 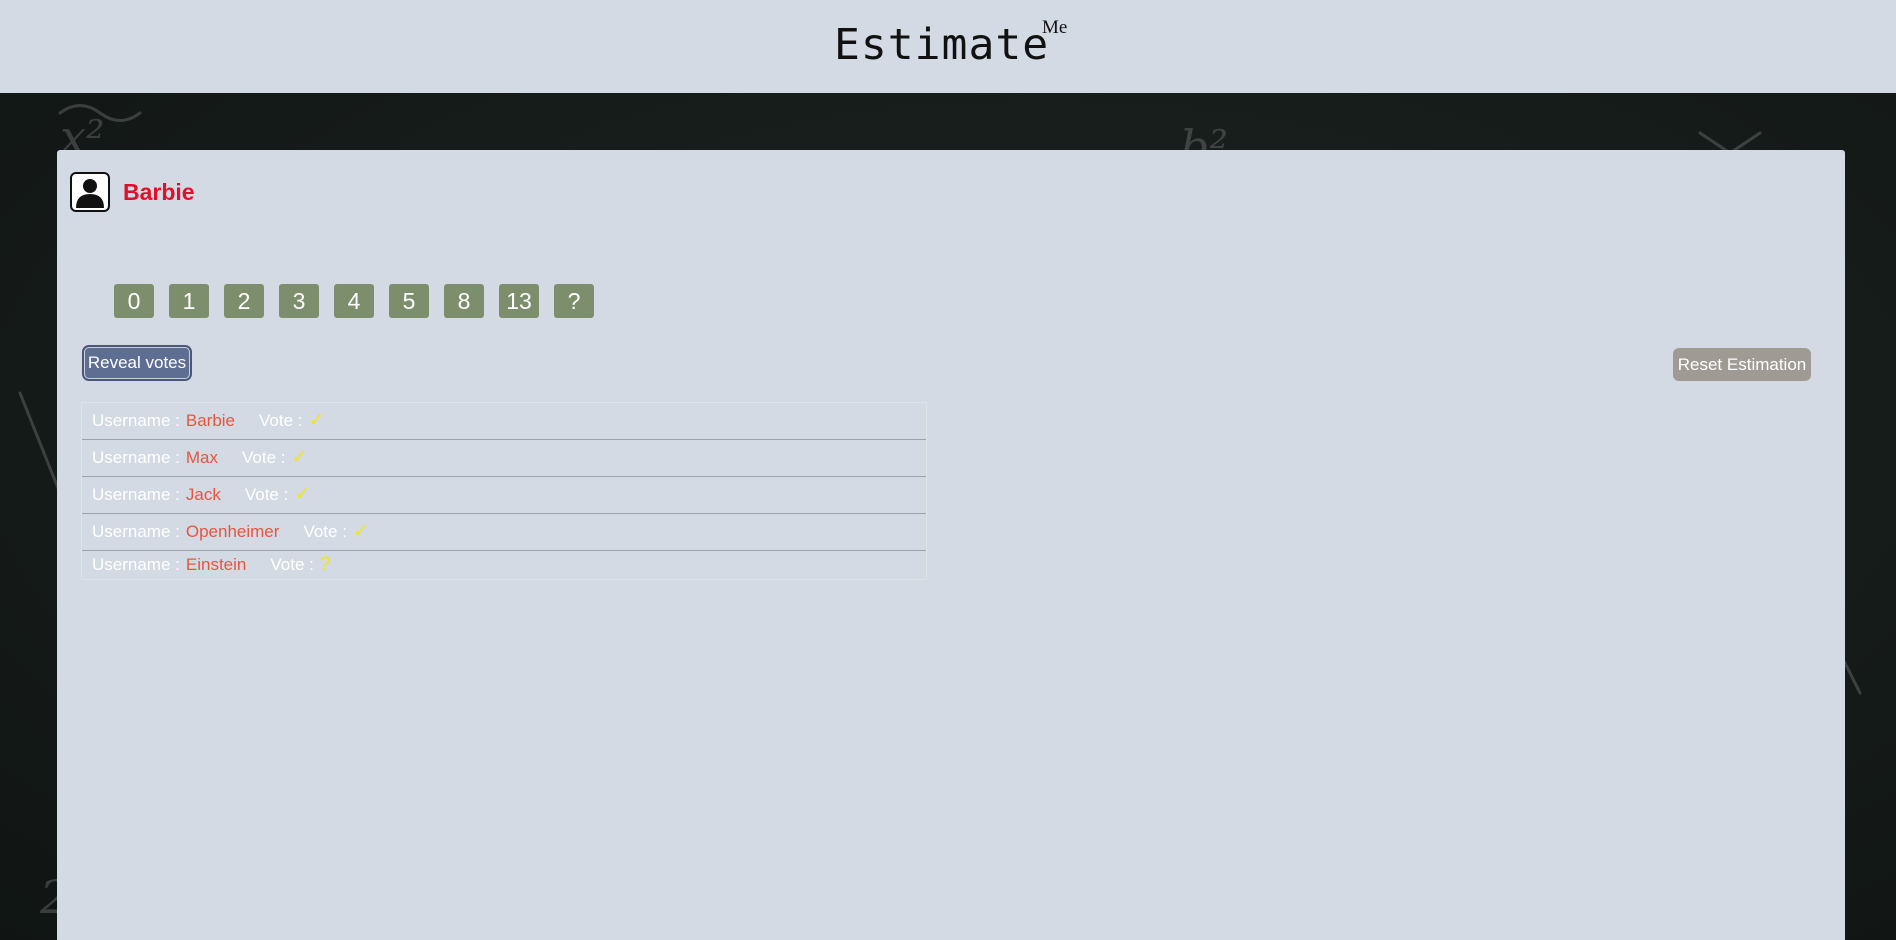 I want to click on estimate-card-3: 3, so click(x=299, y=301).